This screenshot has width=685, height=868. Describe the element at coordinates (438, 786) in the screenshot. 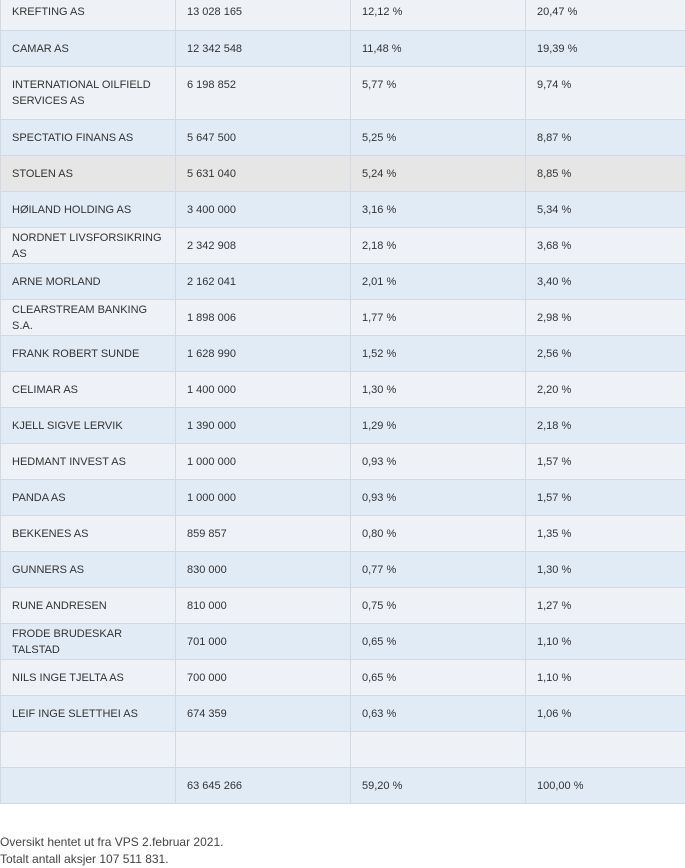

I see `percent-total-cell: 59,20 %` at that location.